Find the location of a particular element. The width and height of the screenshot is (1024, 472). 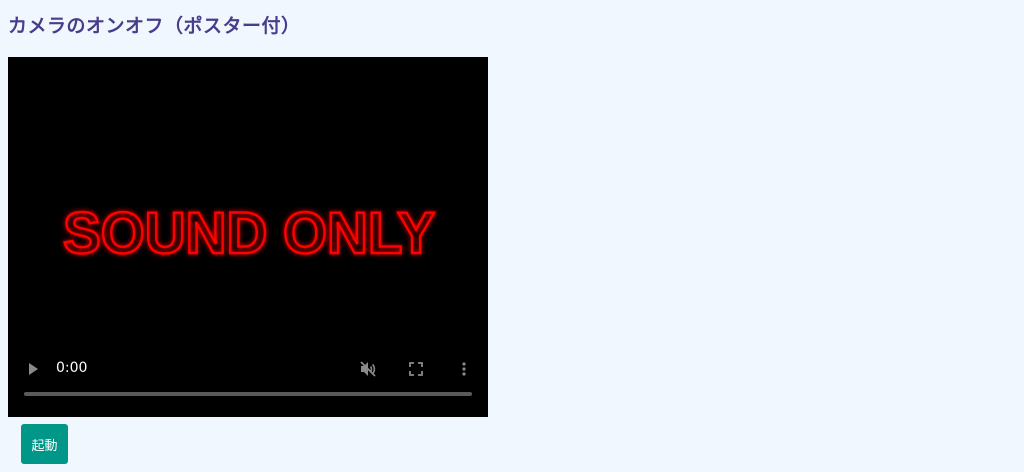

more-vertical-icon is located at coordinates (464, 369).